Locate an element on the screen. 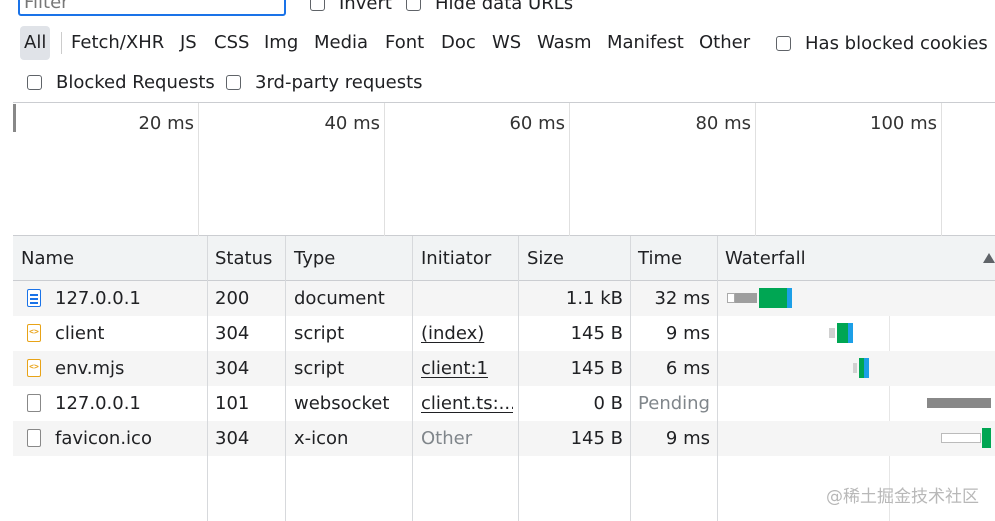  cell-name: 127.0.0.1 is located at coordinates (98, 298).